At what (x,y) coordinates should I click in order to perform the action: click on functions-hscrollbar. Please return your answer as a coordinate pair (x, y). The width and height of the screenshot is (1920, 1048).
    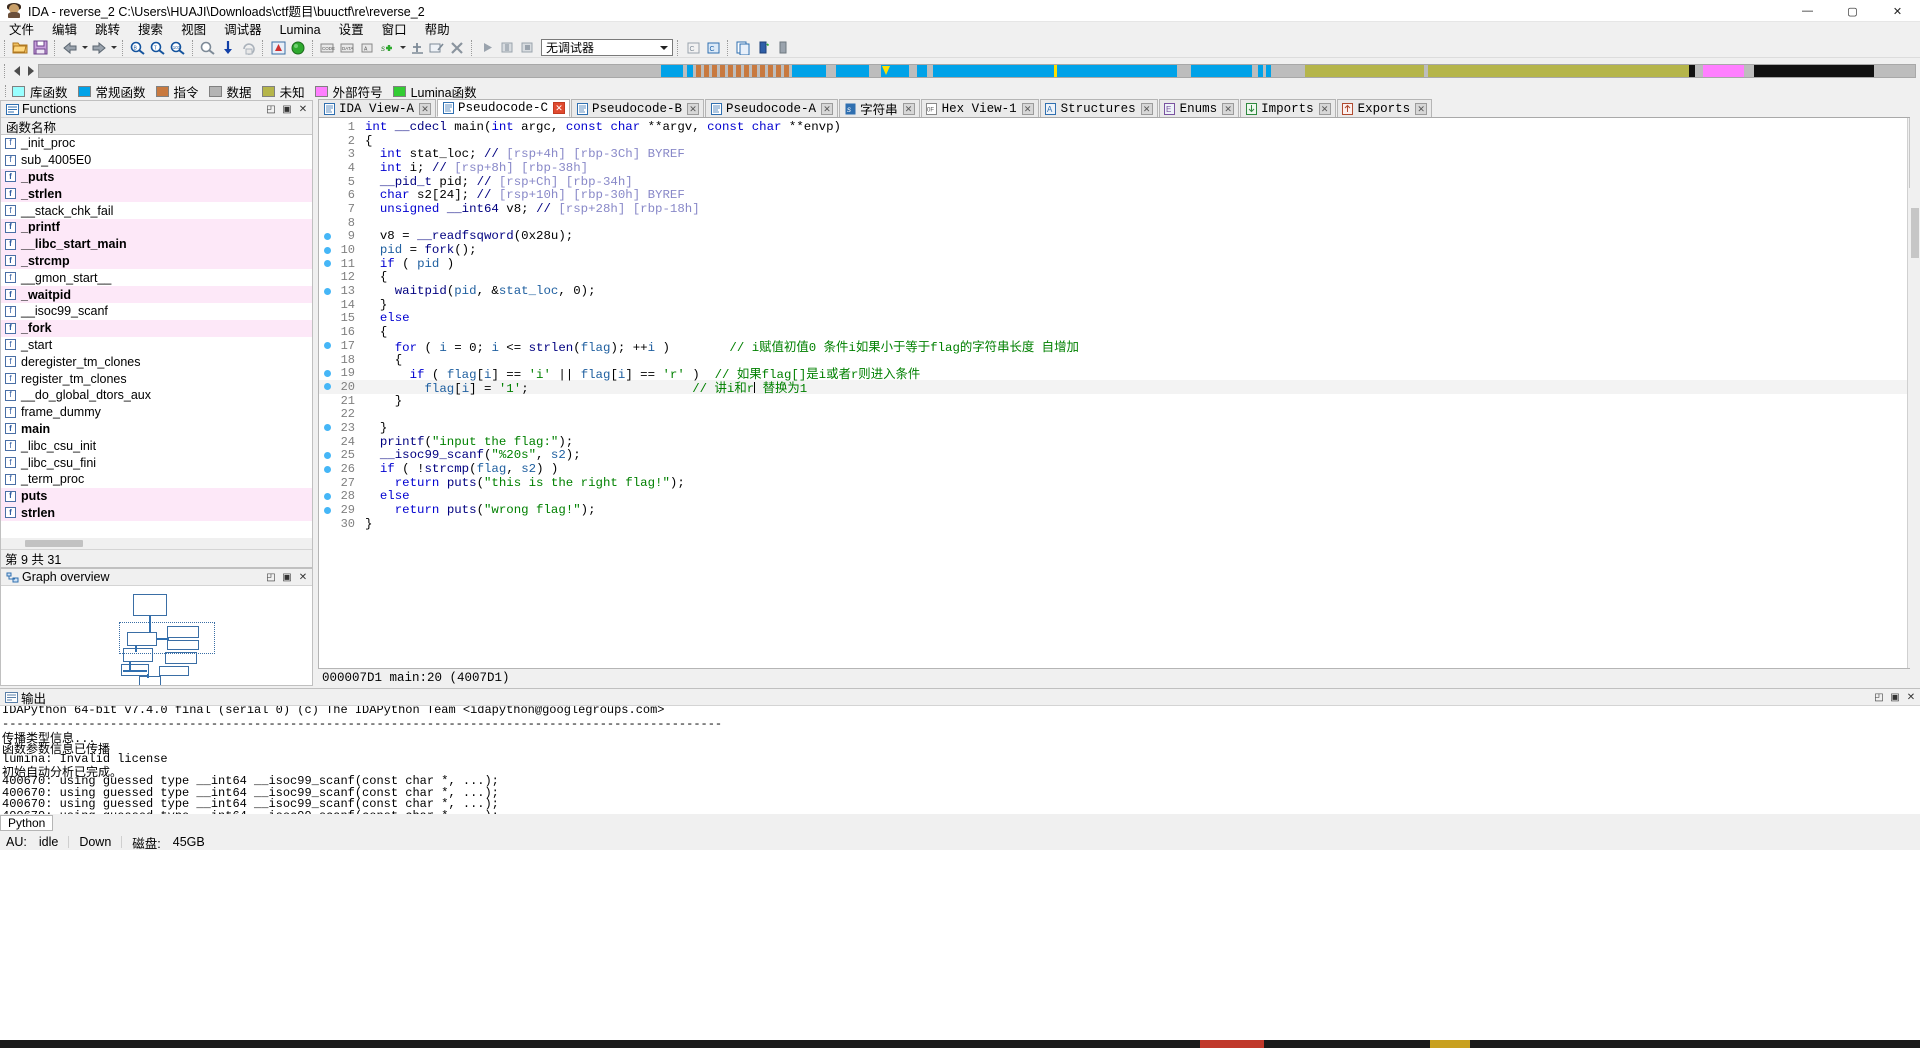
    Looking at the image, I should click on (156, 543).